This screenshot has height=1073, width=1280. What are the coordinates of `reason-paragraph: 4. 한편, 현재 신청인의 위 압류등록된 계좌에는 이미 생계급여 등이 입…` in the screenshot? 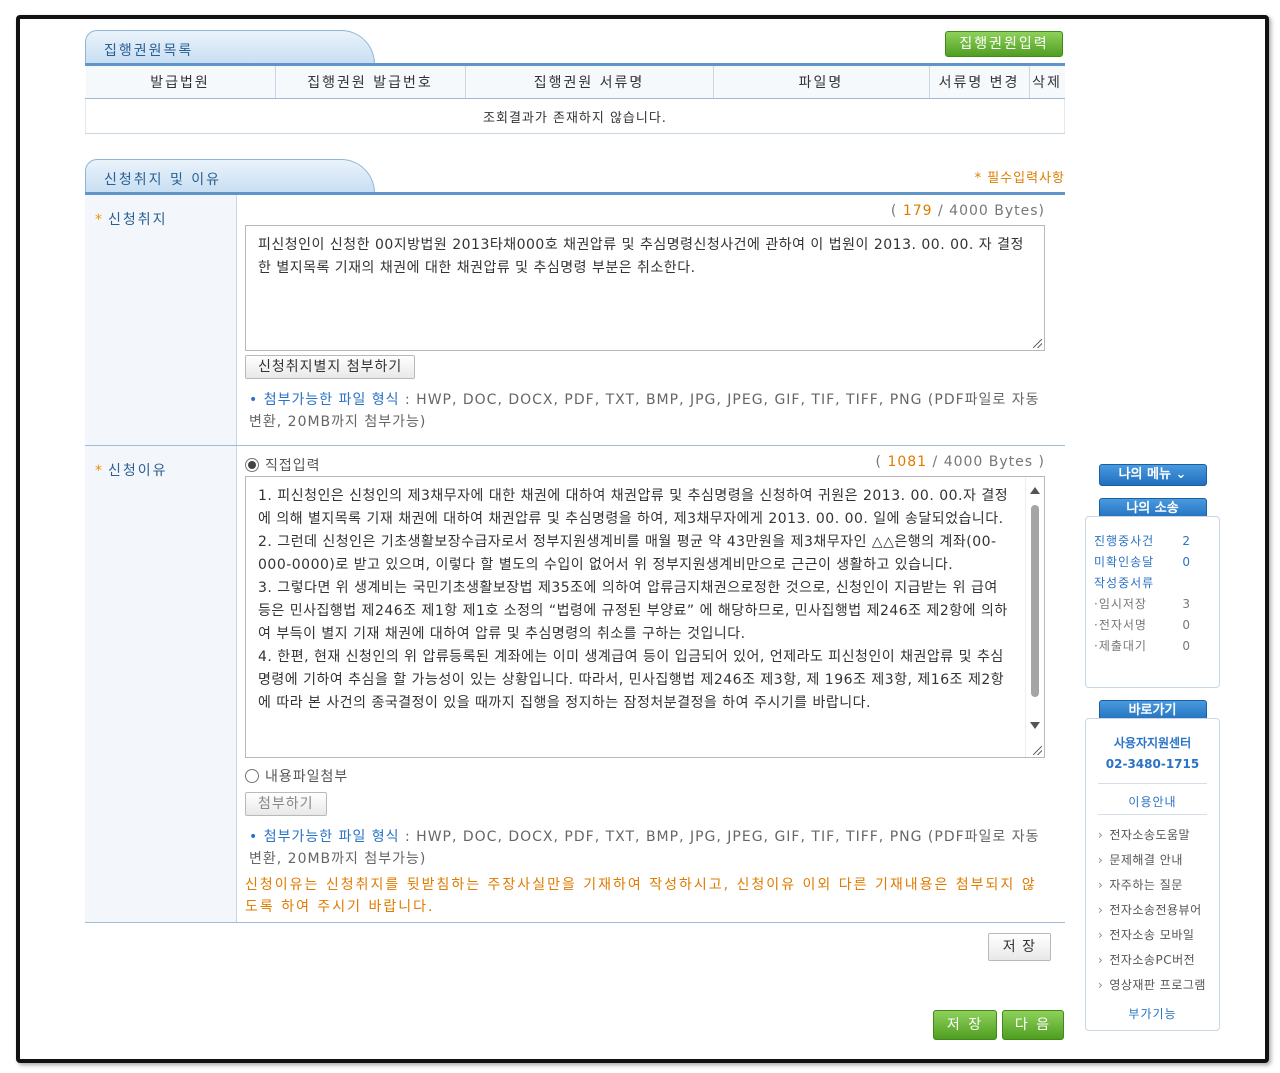 It's located at (631, 680).